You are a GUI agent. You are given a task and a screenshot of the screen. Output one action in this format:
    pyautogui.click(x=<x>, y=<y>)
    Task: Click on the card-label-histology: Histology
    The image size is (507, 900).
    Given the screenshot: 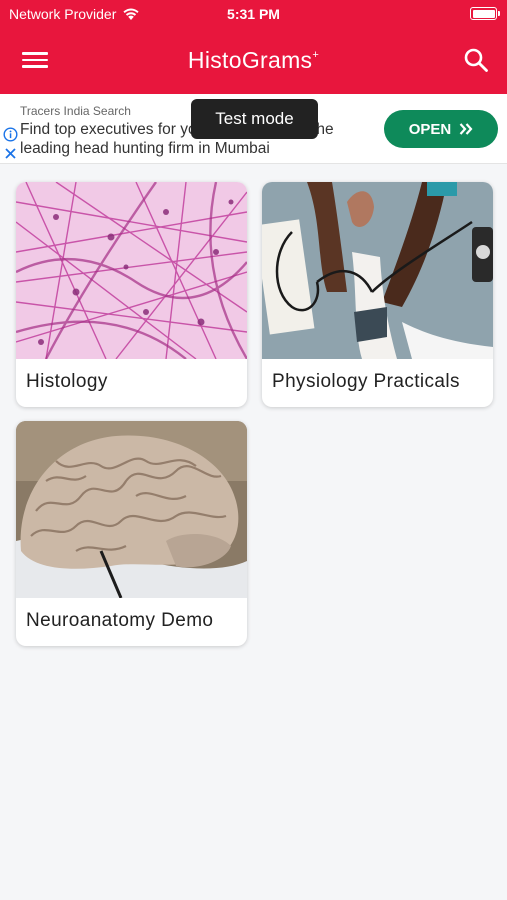 What is the action you would take?
    pyautogui.click(x=67, y=381)
    